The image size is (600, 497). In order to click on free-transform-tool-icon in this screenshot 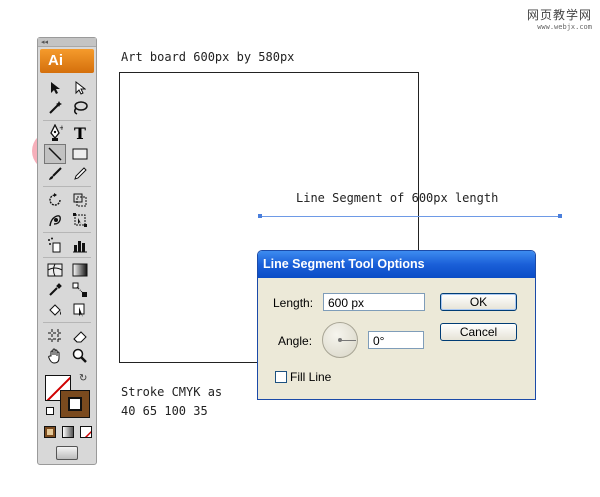, I will do `click(80, 220)`.